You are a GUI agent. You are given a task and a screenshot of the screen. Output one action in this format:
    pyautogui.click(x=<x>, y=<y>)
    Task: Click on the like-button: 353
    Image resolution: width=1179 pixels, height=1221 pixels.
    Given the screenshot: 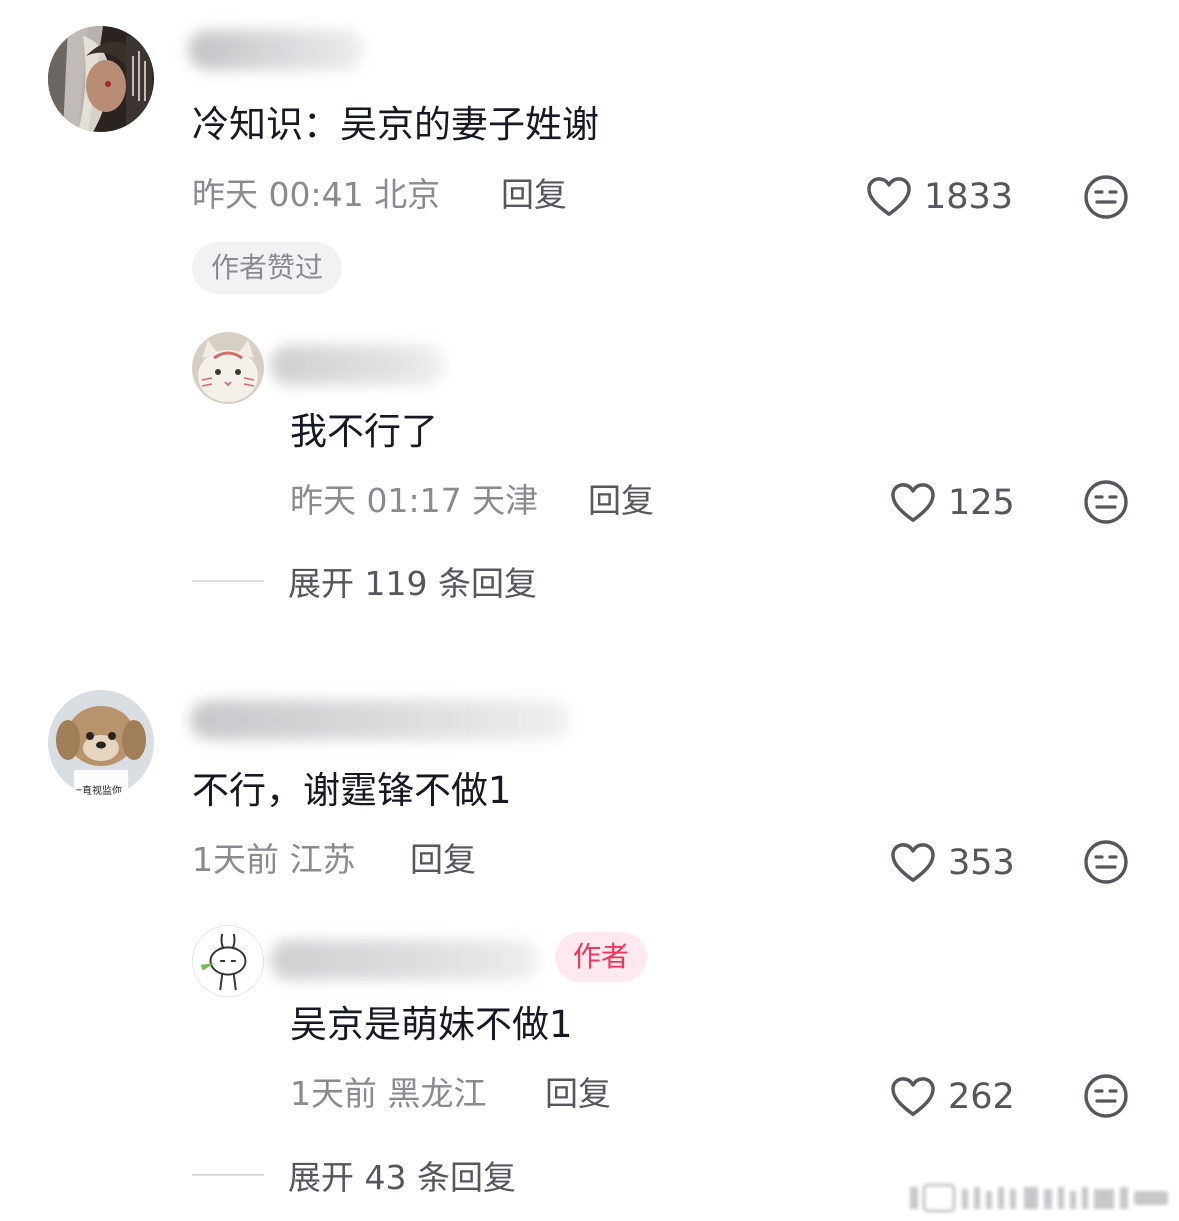 What is the action you would take?
    pyautogui.click(x=952, y=863)
    